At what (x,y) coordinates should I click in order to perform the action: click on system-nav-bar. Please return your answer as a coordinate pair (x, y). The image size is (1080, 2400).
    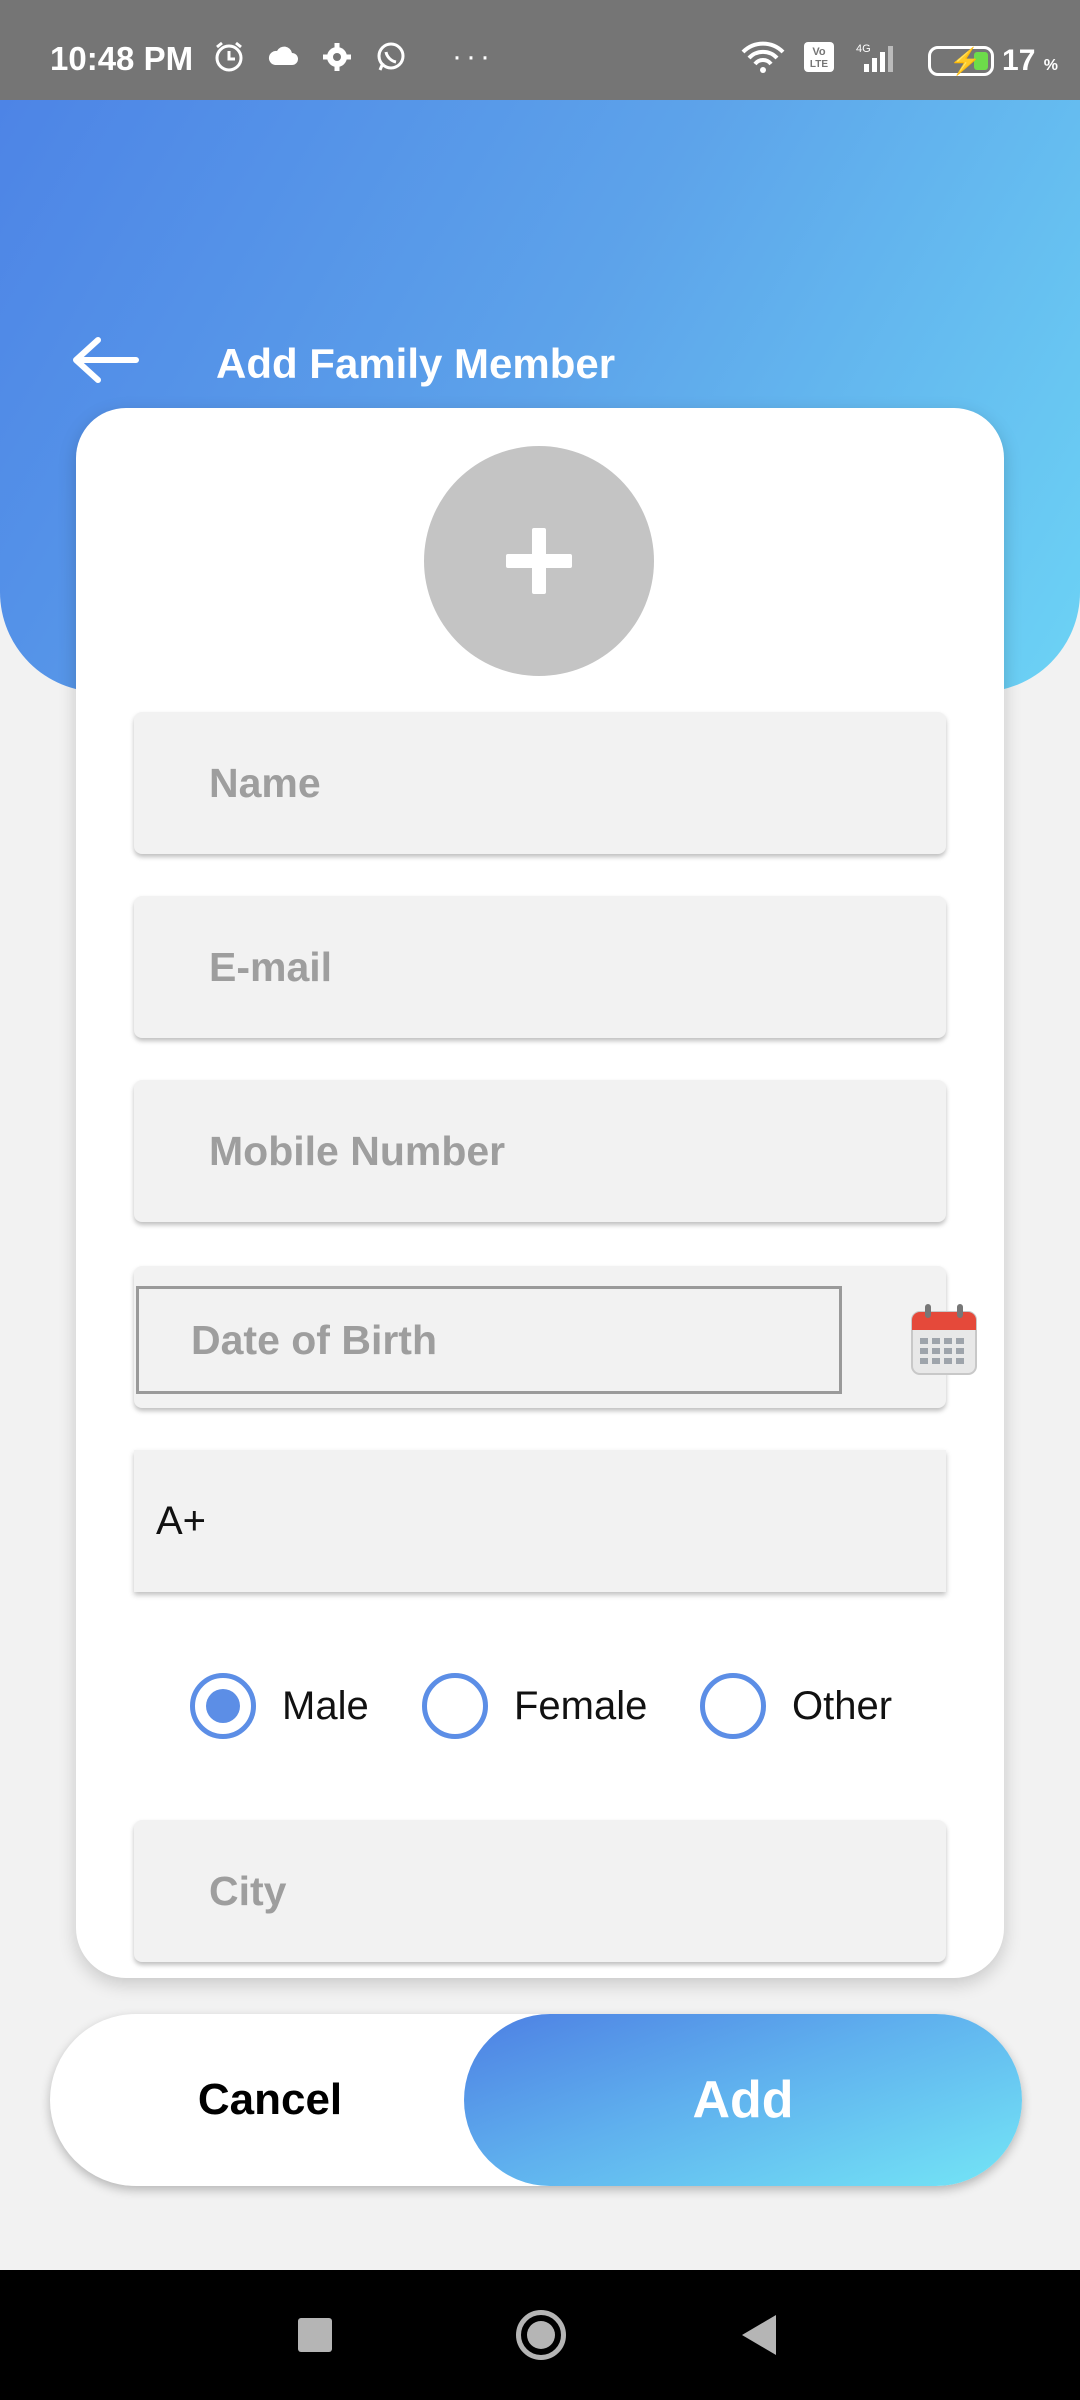
    Looking at the image, I should click on (540, 2335).